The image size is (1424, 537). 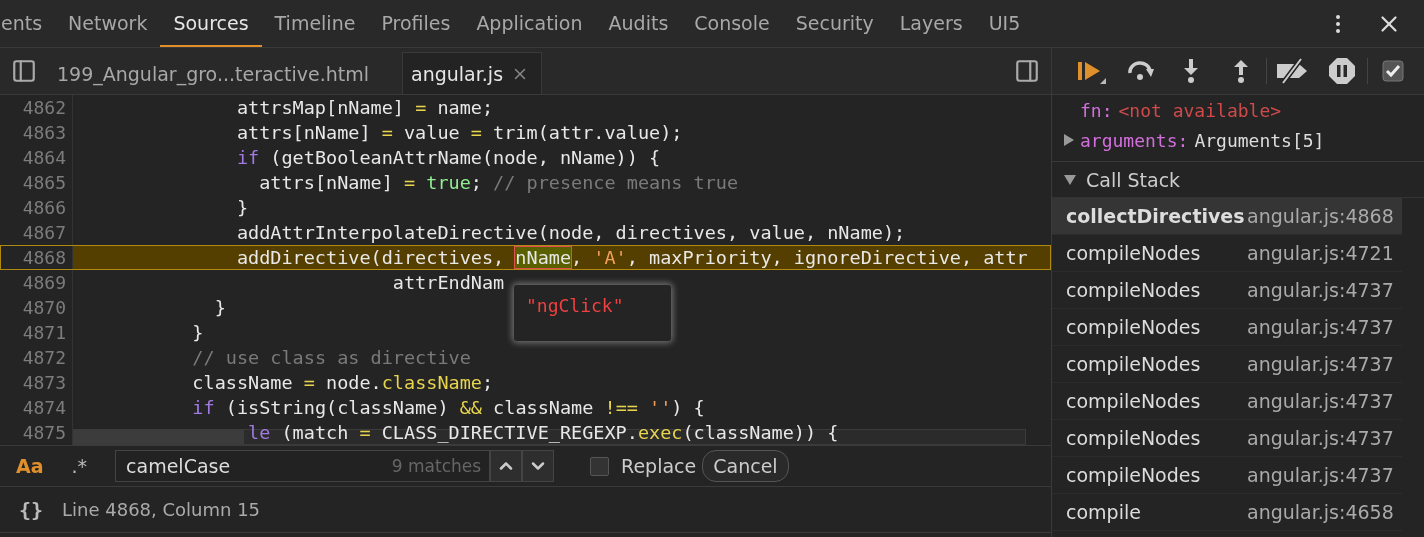 I want to click on cancel-button: Cancel, so click(x=745, y=466).